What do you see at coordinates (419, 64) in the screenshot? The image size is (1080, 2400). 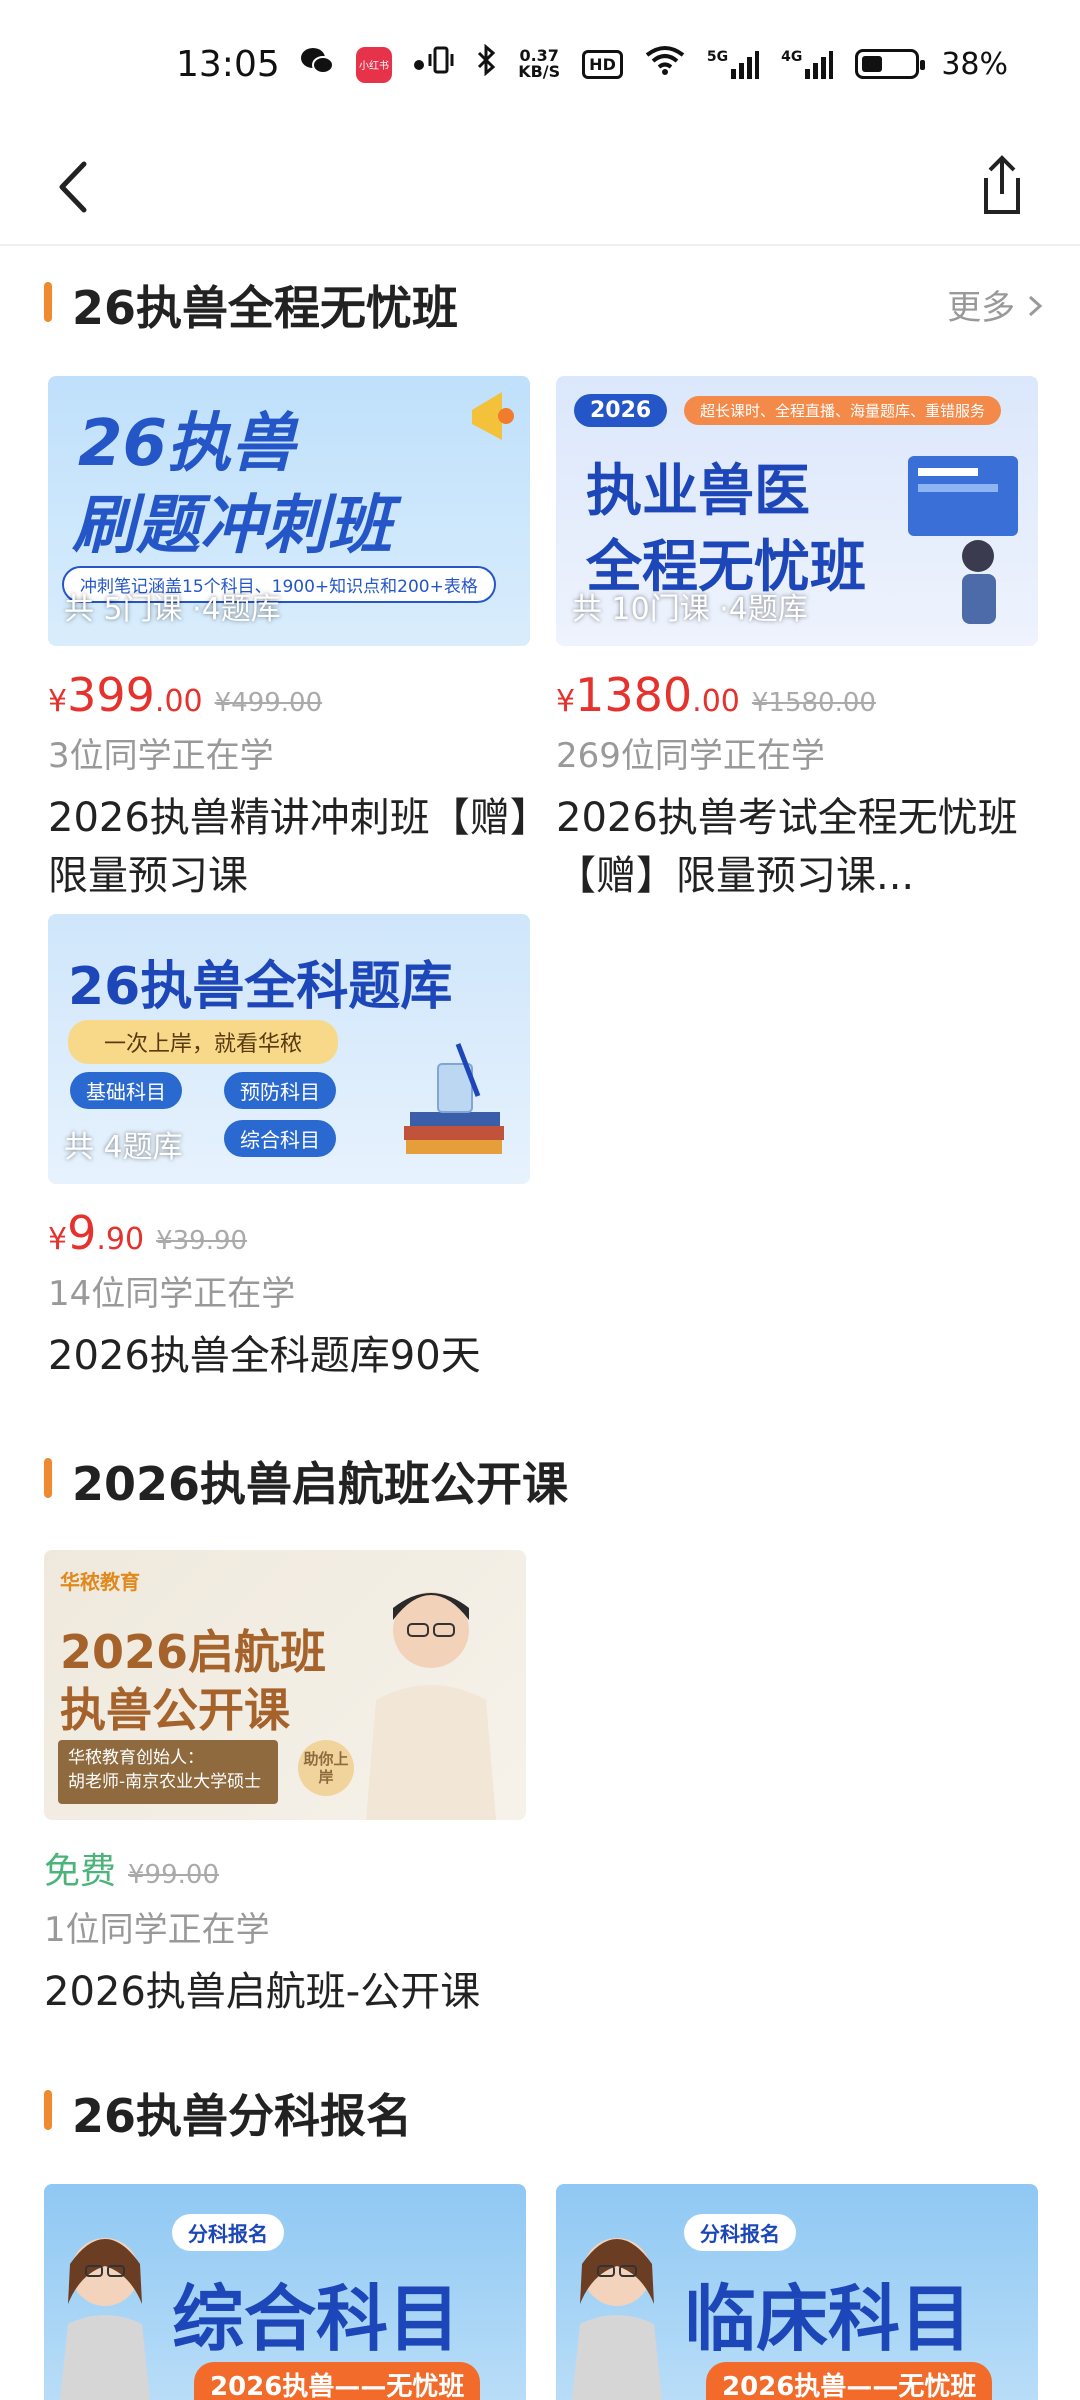 I see `notification-dot-icon` at bounding box center [419, 64].